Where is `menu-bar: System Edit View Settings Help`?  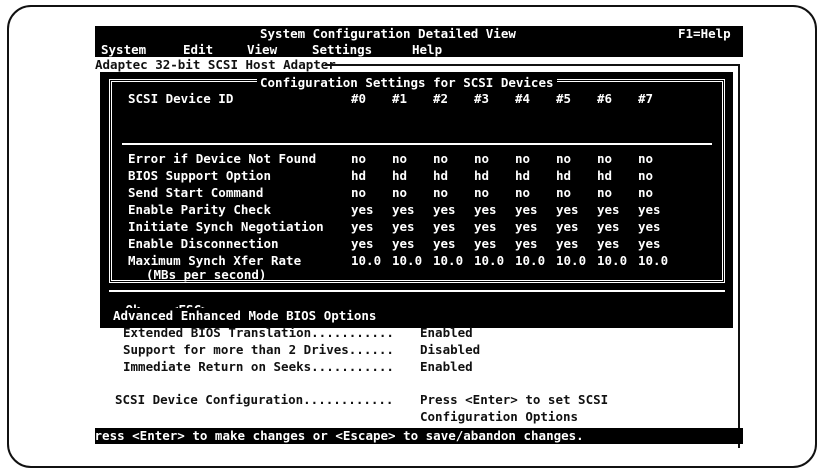
menu-bar: System Edit View Settings Help is located at coordinates (419, 49).